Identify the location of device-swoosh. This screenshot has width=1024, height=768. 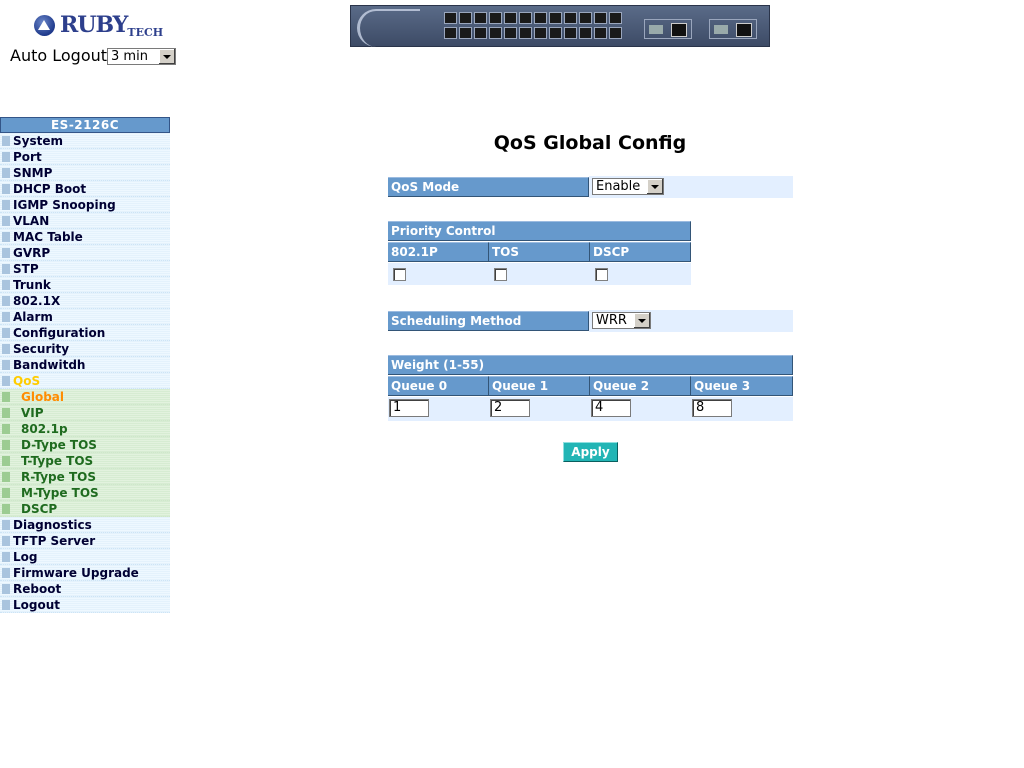
(388, 28).